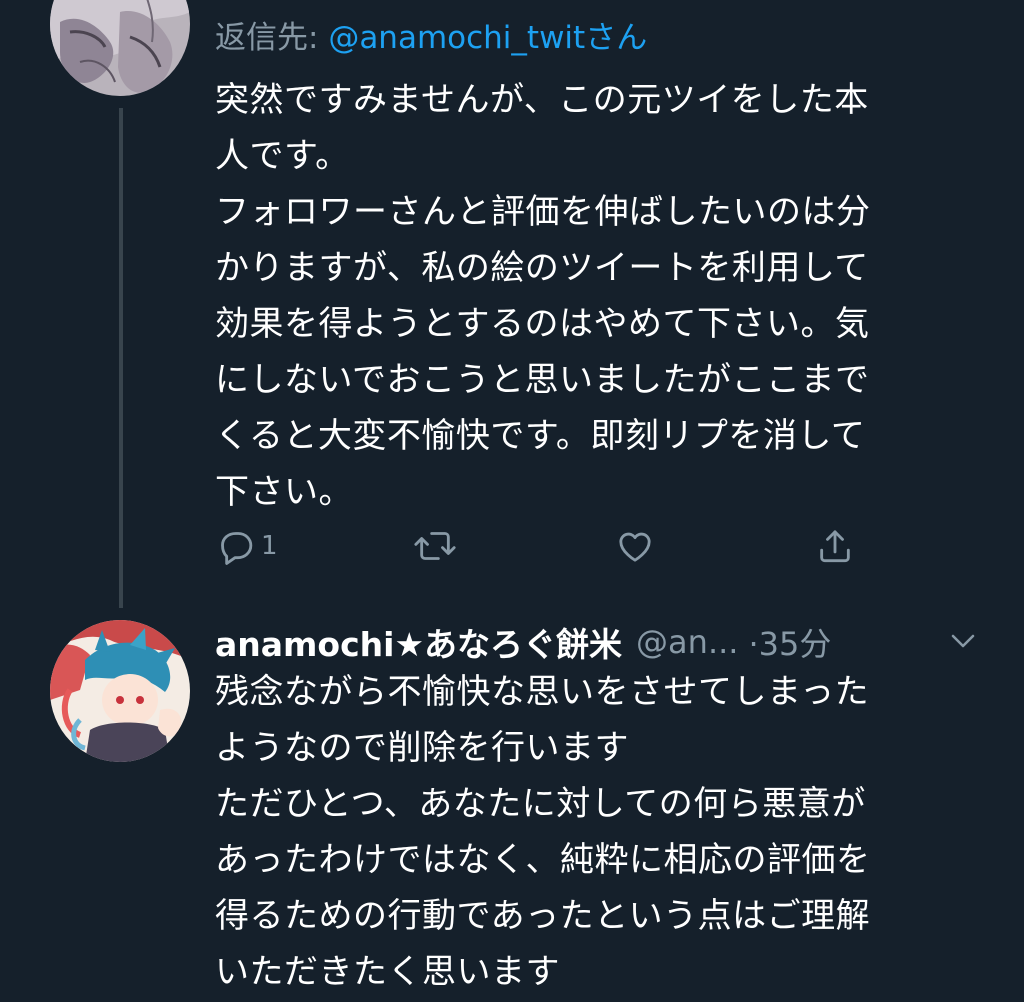  I want to click on reply-button: 1, so click(246, 546).